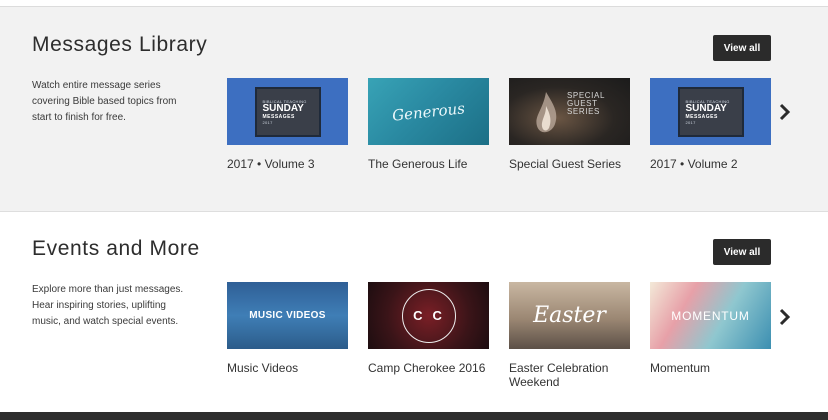  What do you see at coordinates (586, 103) in the screenshot?
I see `special-guest-artwork-text: SPECIAL GUEST SERIES` at bounding box center [586, 103].